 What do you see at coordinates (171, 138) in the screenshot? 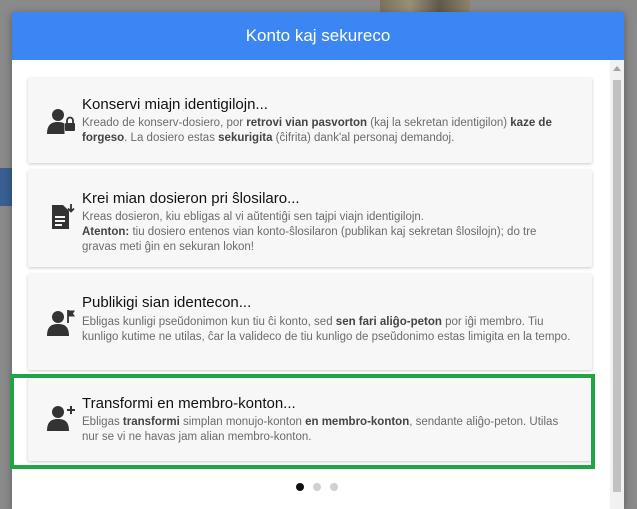
I see `card-description-text: . La dosiero estas` at bounding box center [171, 138].